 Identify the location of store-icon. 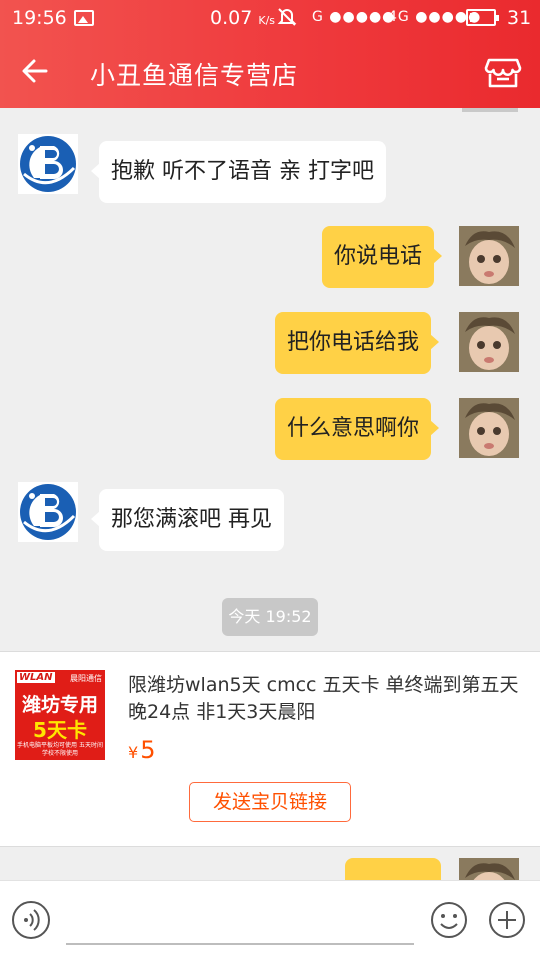
(503, 73).